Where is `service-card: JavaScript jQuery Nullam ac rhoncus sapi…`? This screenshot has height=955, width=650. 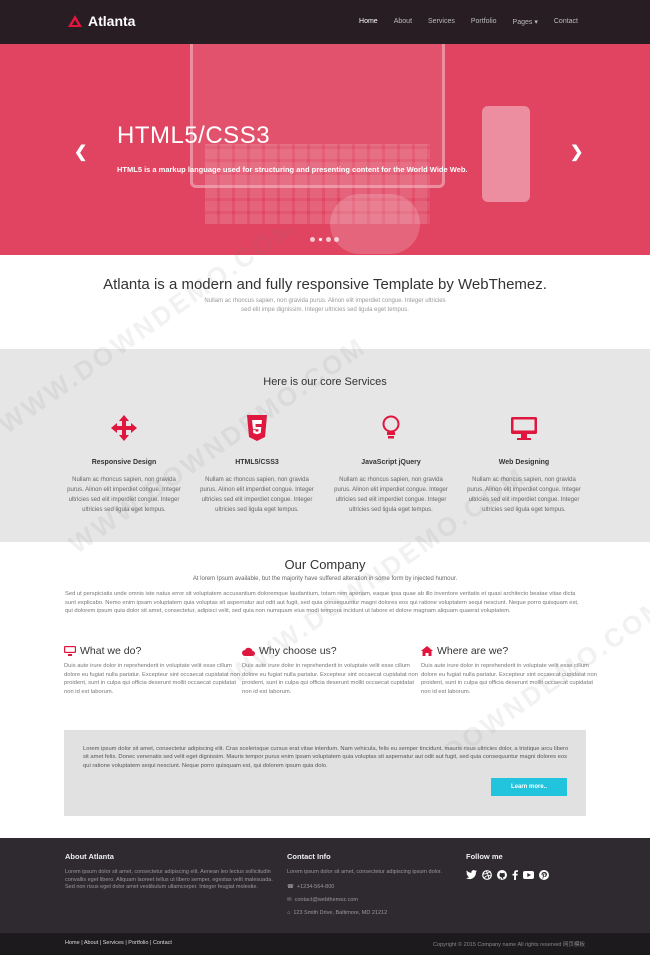
service-card: JavaScript jQuery Nullam ac rhoncus sapi… is located at coordinates (391, 465).